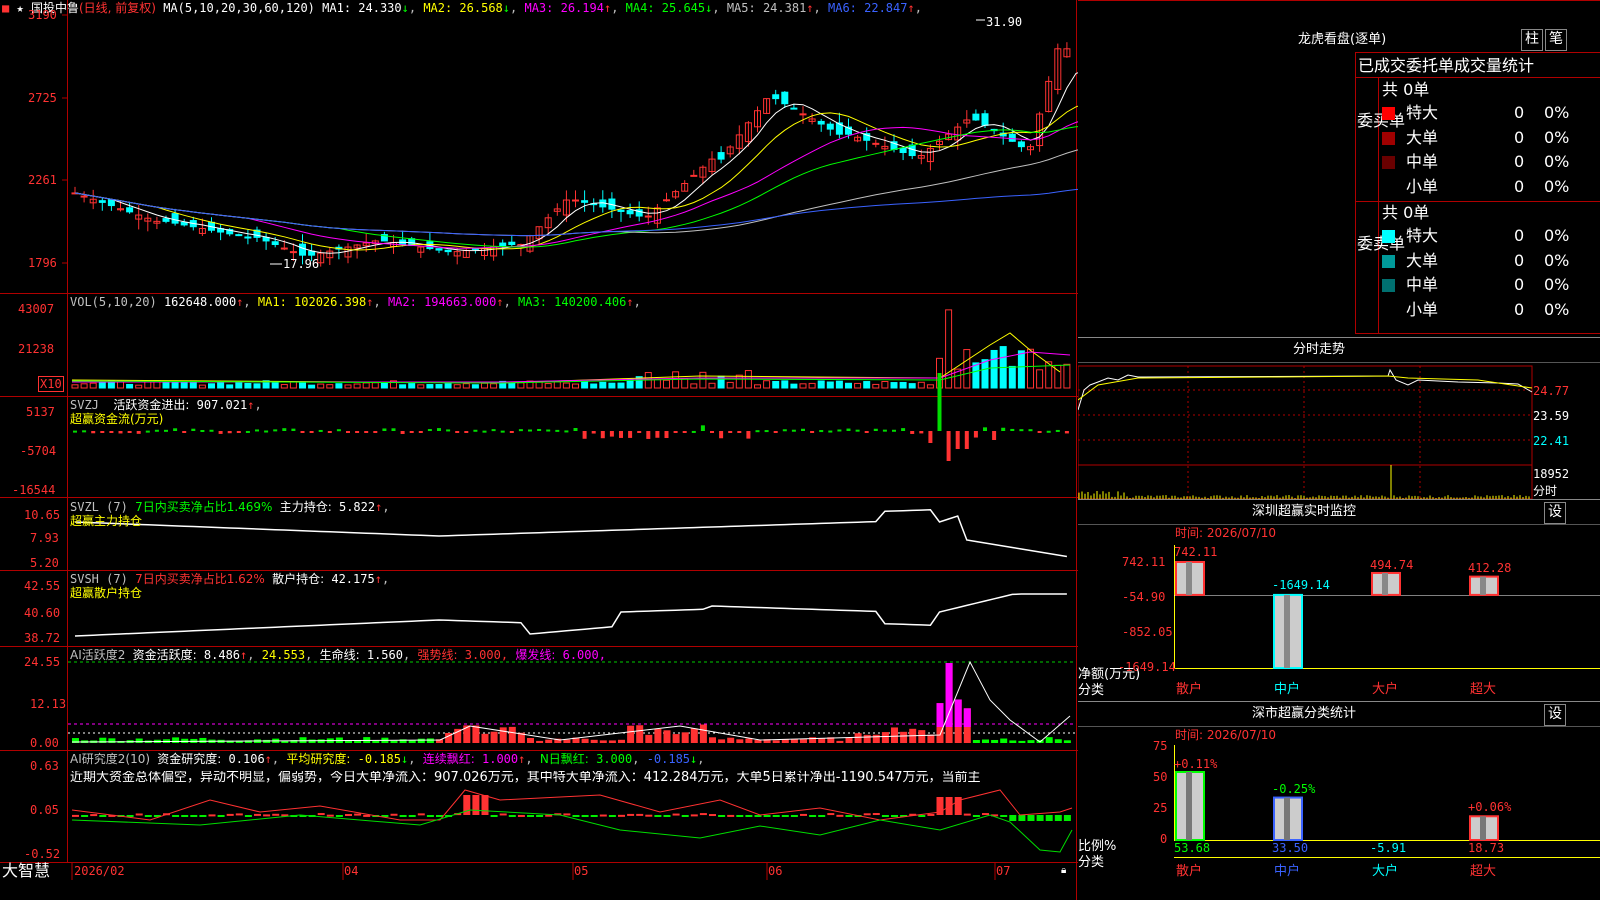  I want to click on ai-research-arrow1: ↑, so click(268, 759).